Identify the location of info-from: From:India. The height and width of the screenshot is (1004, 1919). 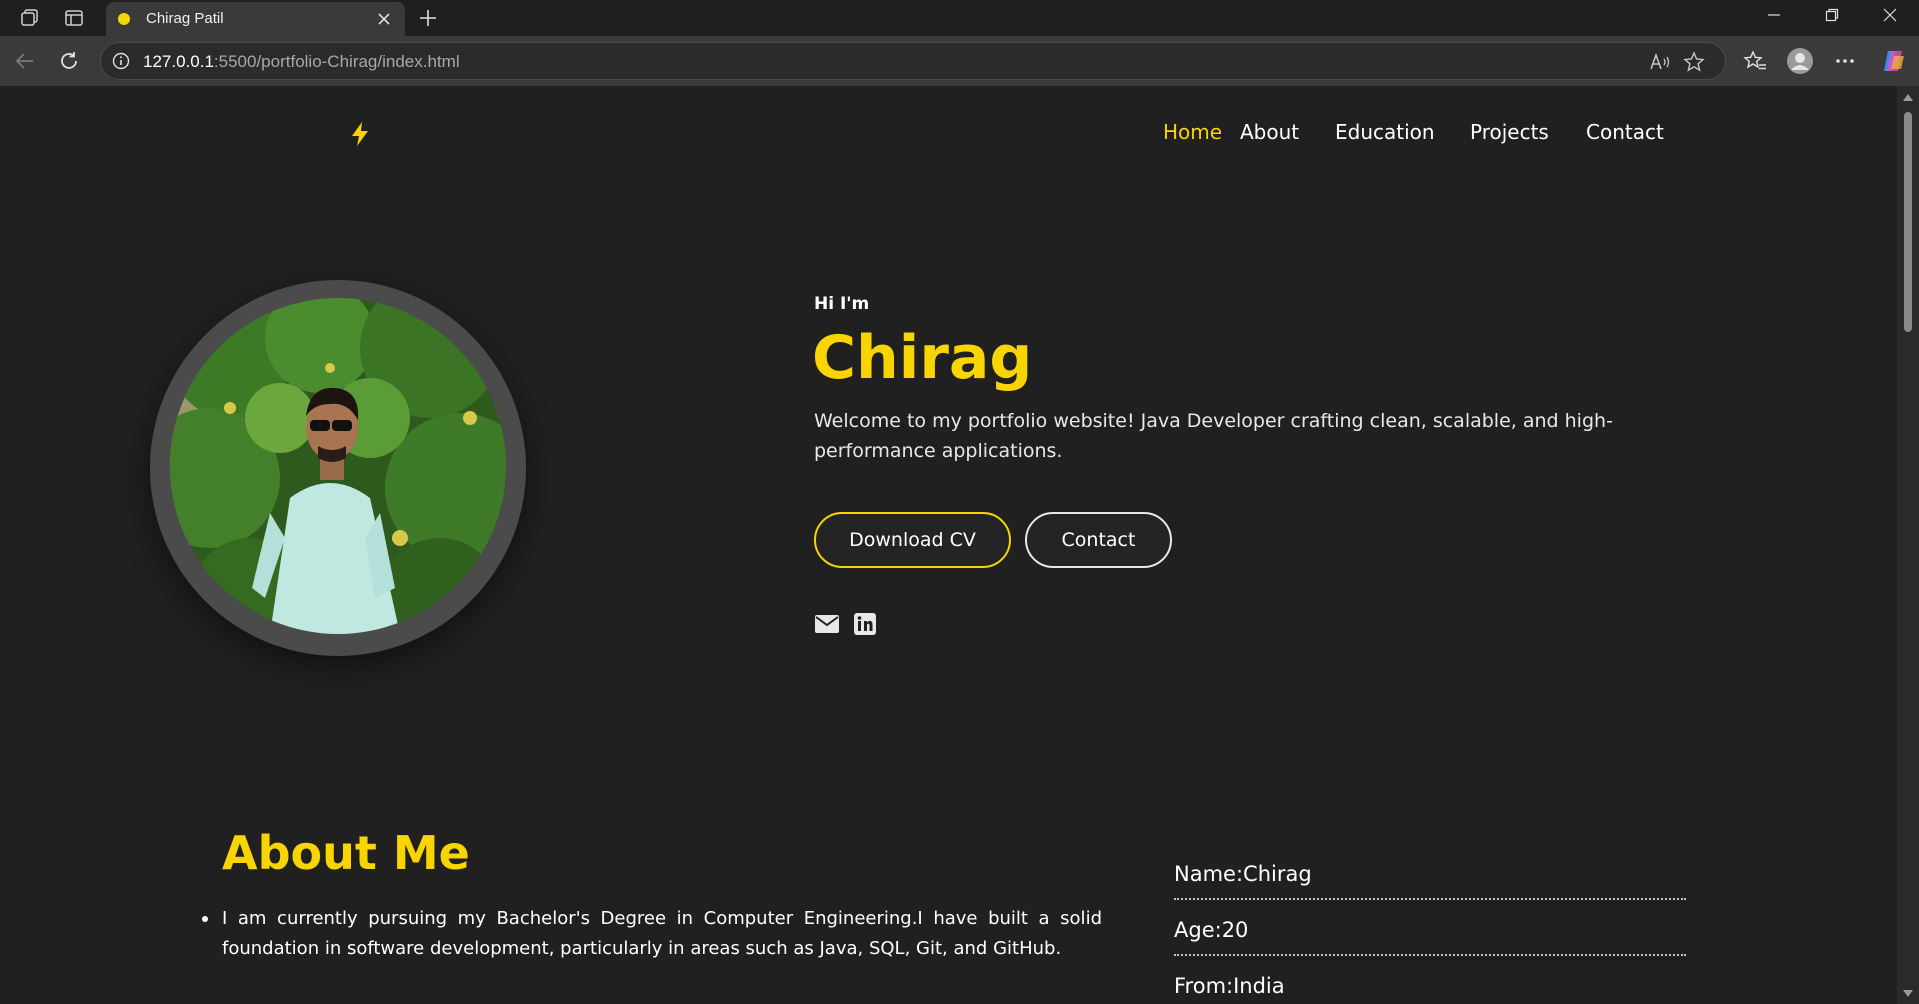
(1229, 986).